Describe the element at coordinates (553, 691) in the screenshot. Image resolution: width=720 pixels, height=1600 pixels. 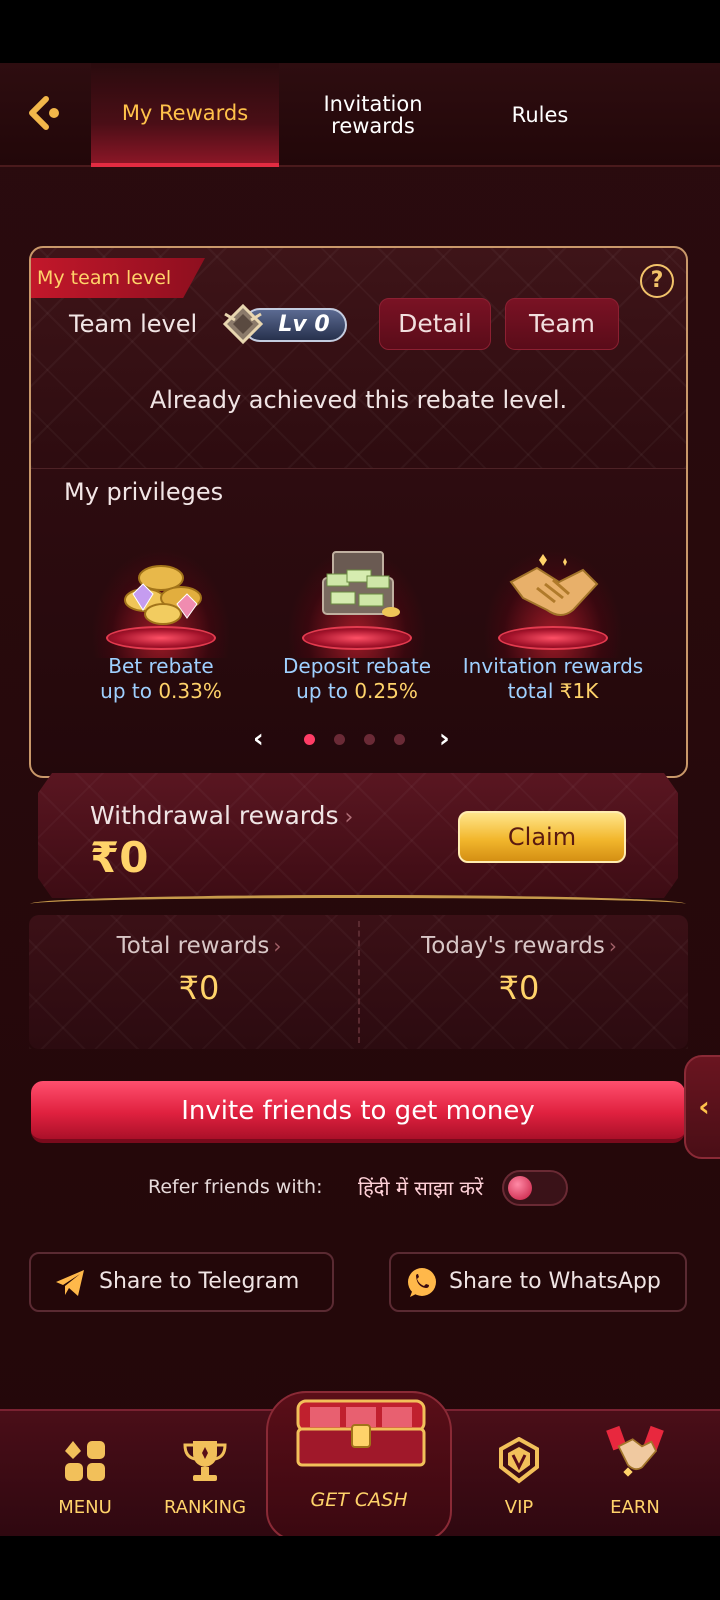
I see `privilege-value: total ₹1K` at that location.